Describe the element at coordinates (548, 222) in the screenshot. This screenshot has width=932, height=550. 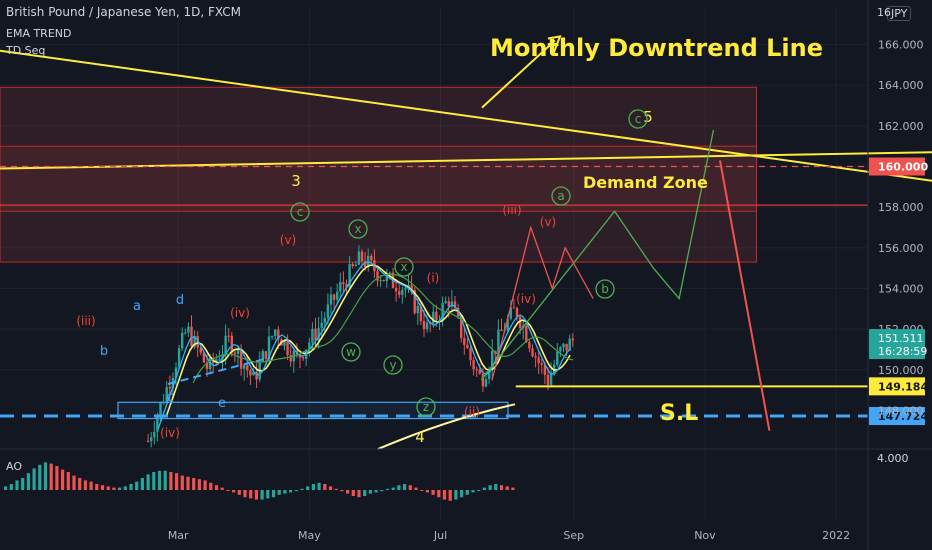
I see `wave-label: (v)` at that location.